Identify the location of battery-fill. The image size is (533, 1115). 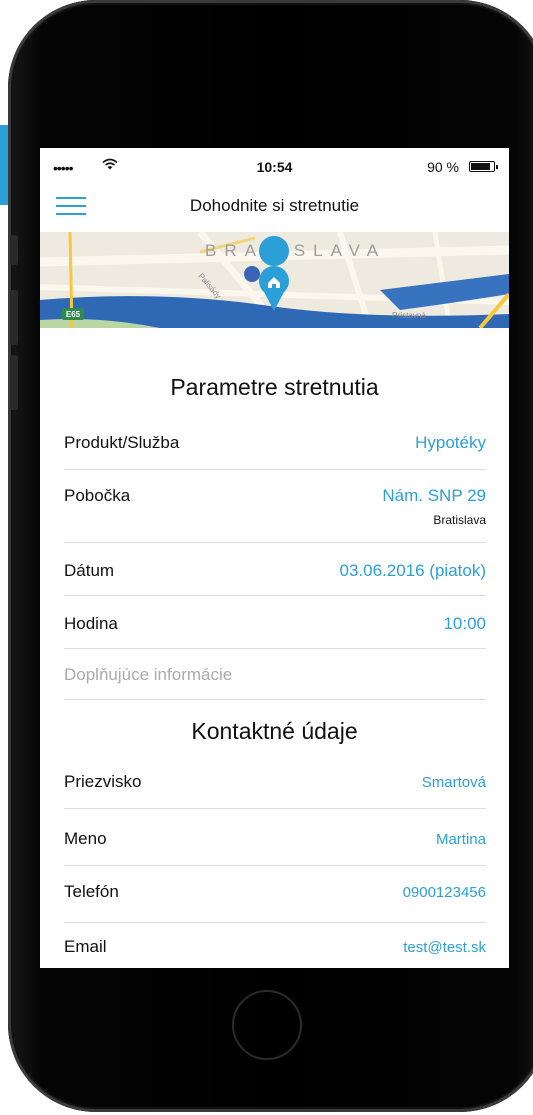
(481, 166).